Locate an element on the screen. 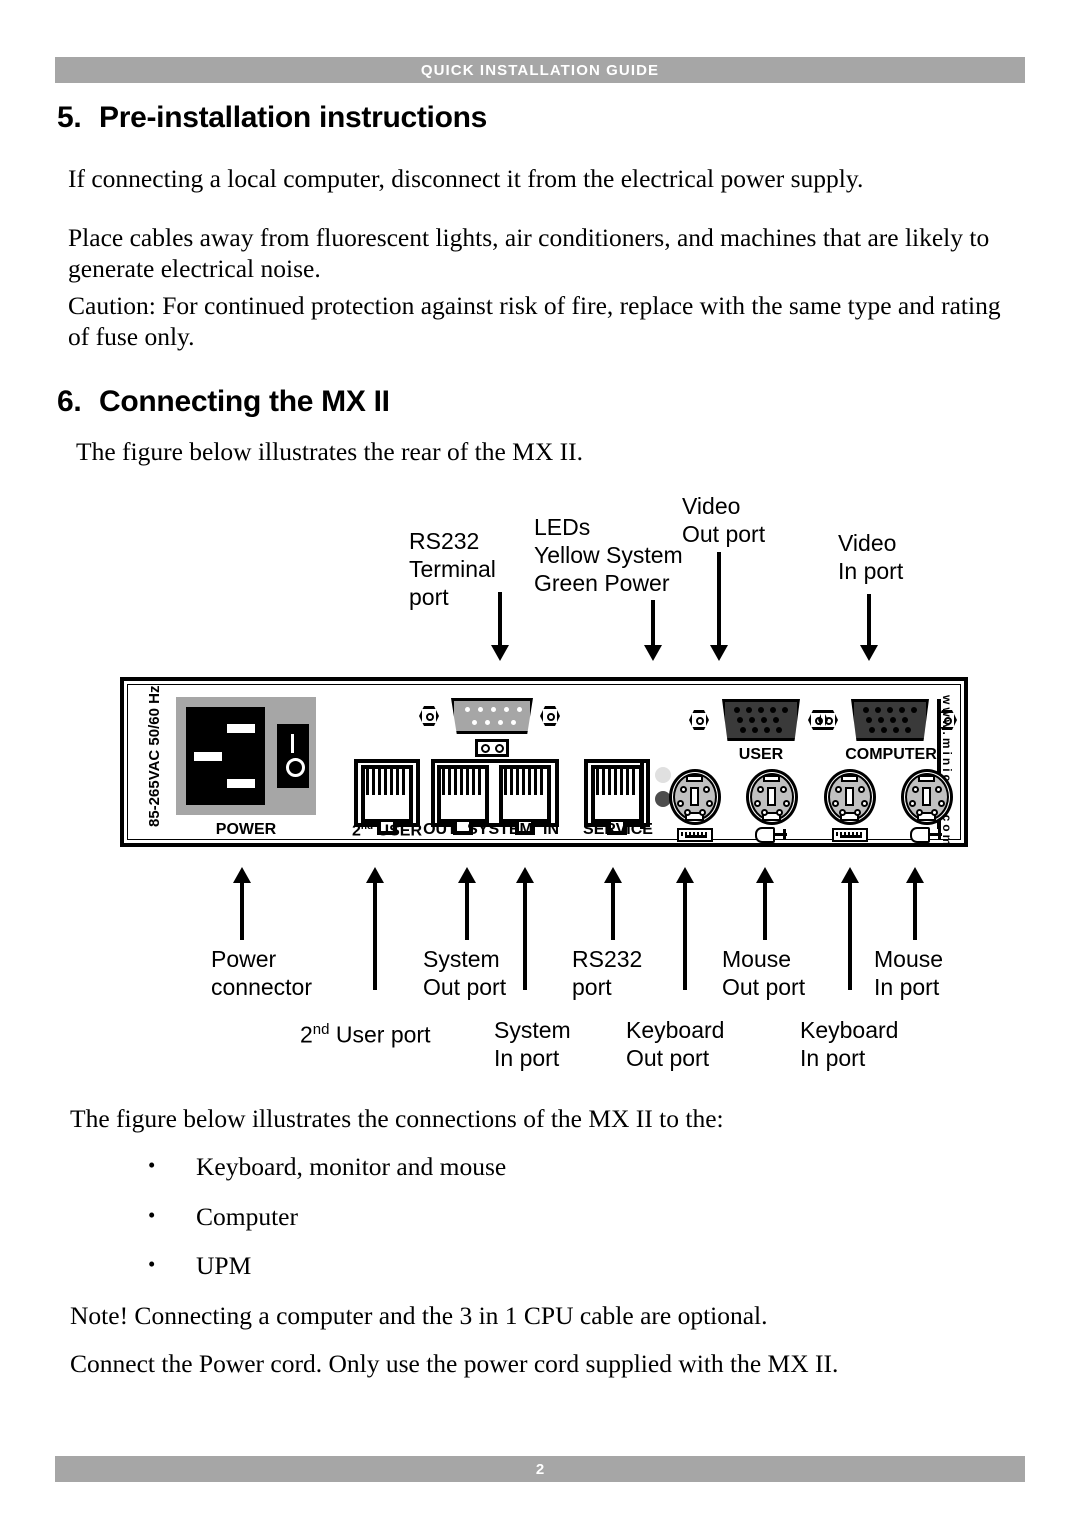 This screenshot has height=1529, width=1080. callout-keyboard-in-port: Keyboard In port is located at coordinates (849, 1044).